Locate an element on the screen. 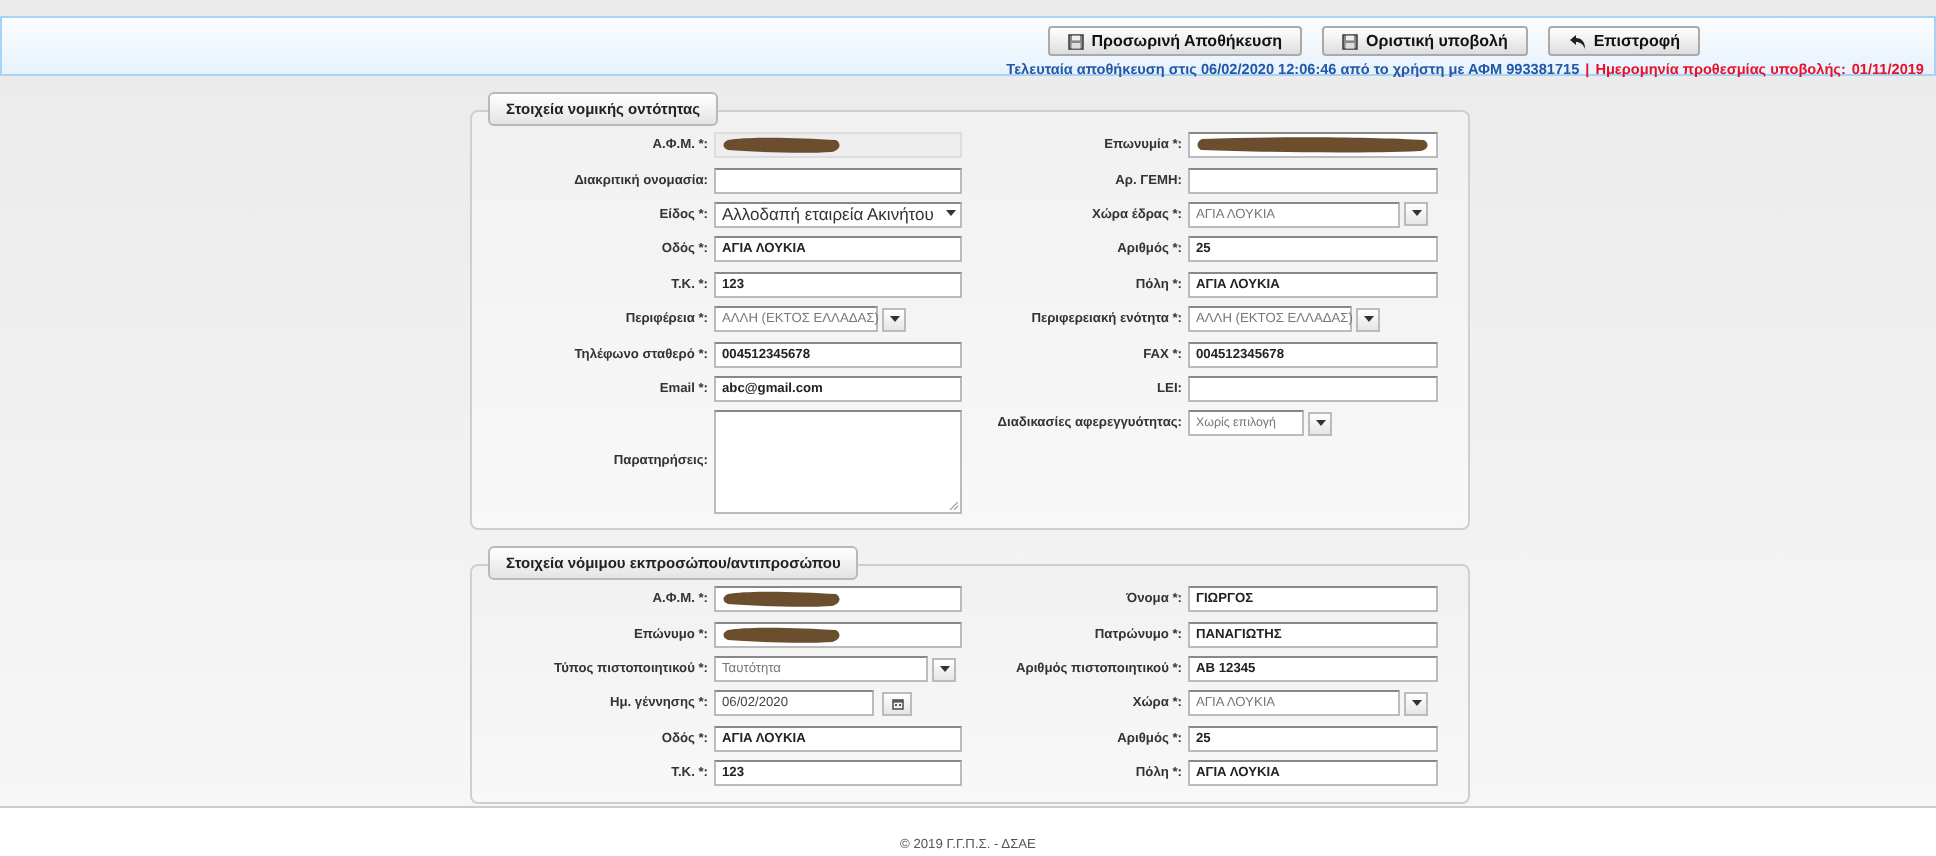 This screenshot has height=856, width=1936. save-button: Οριστική υποβολή is located at coordinates (1425, 41).